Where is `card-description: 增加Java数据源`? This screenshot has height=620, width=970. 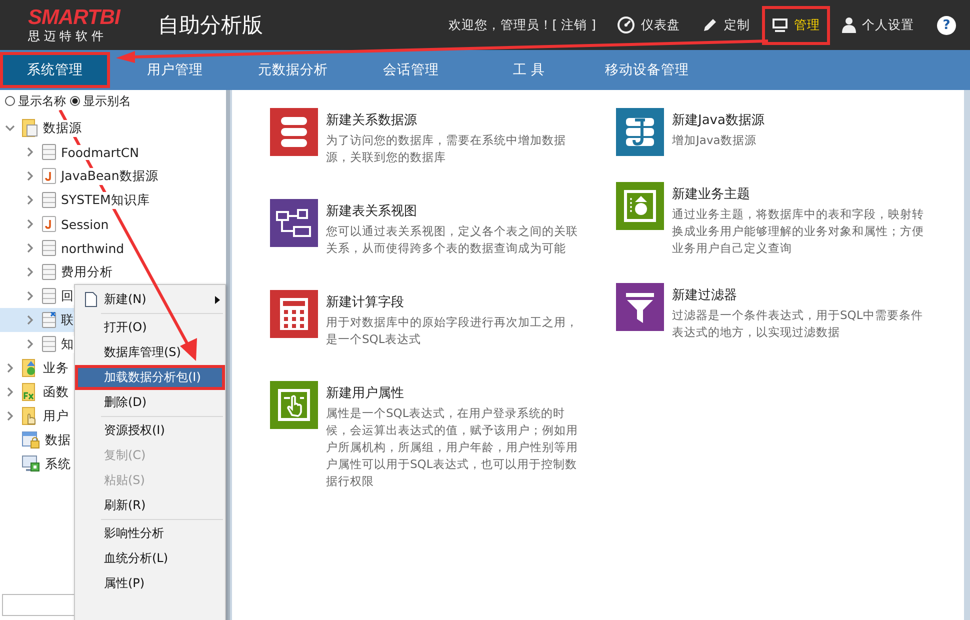 card-description: 增加Java数据源 is located at coordinates (715, 140).